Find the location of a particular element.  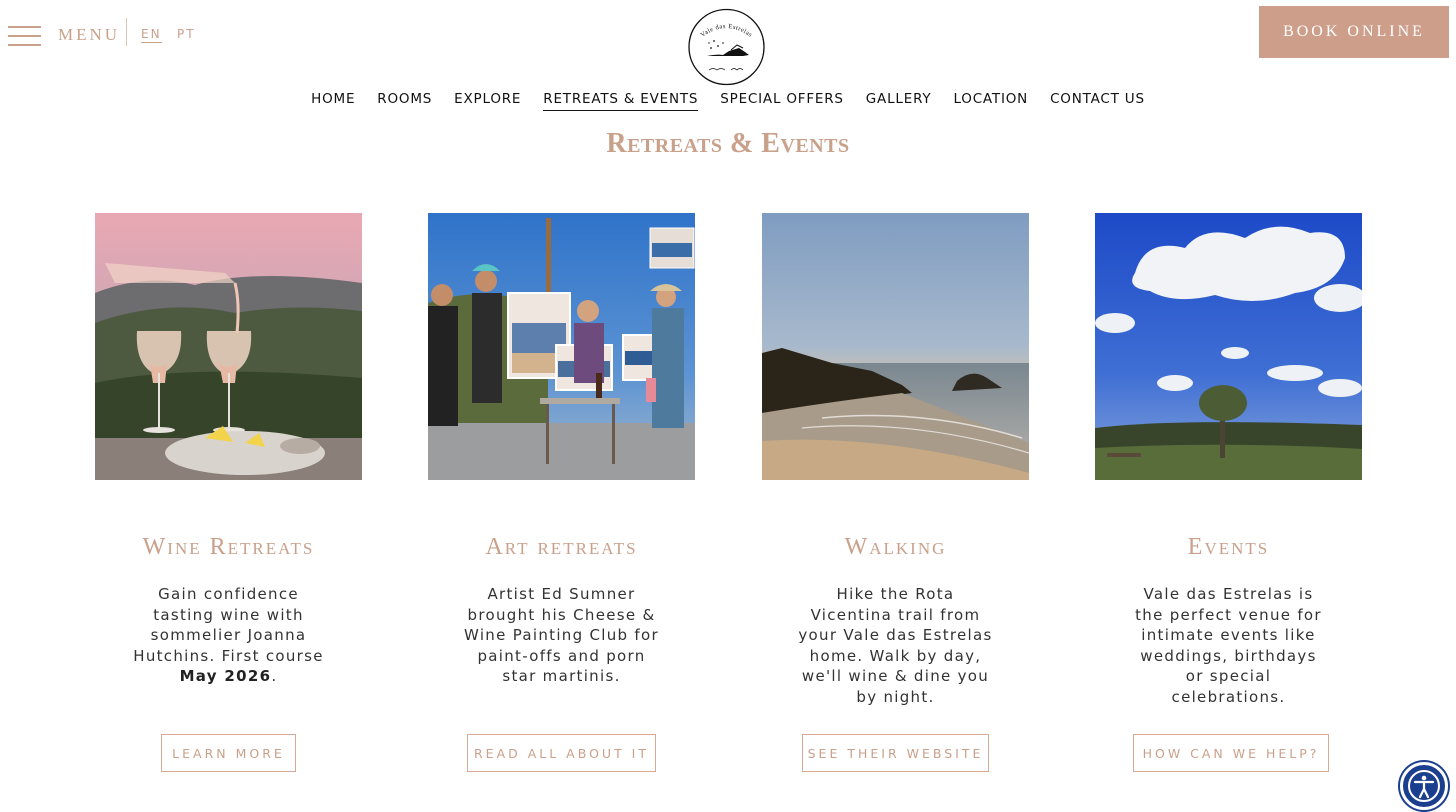

card-title: Events is located at coordinates (1228, 547).